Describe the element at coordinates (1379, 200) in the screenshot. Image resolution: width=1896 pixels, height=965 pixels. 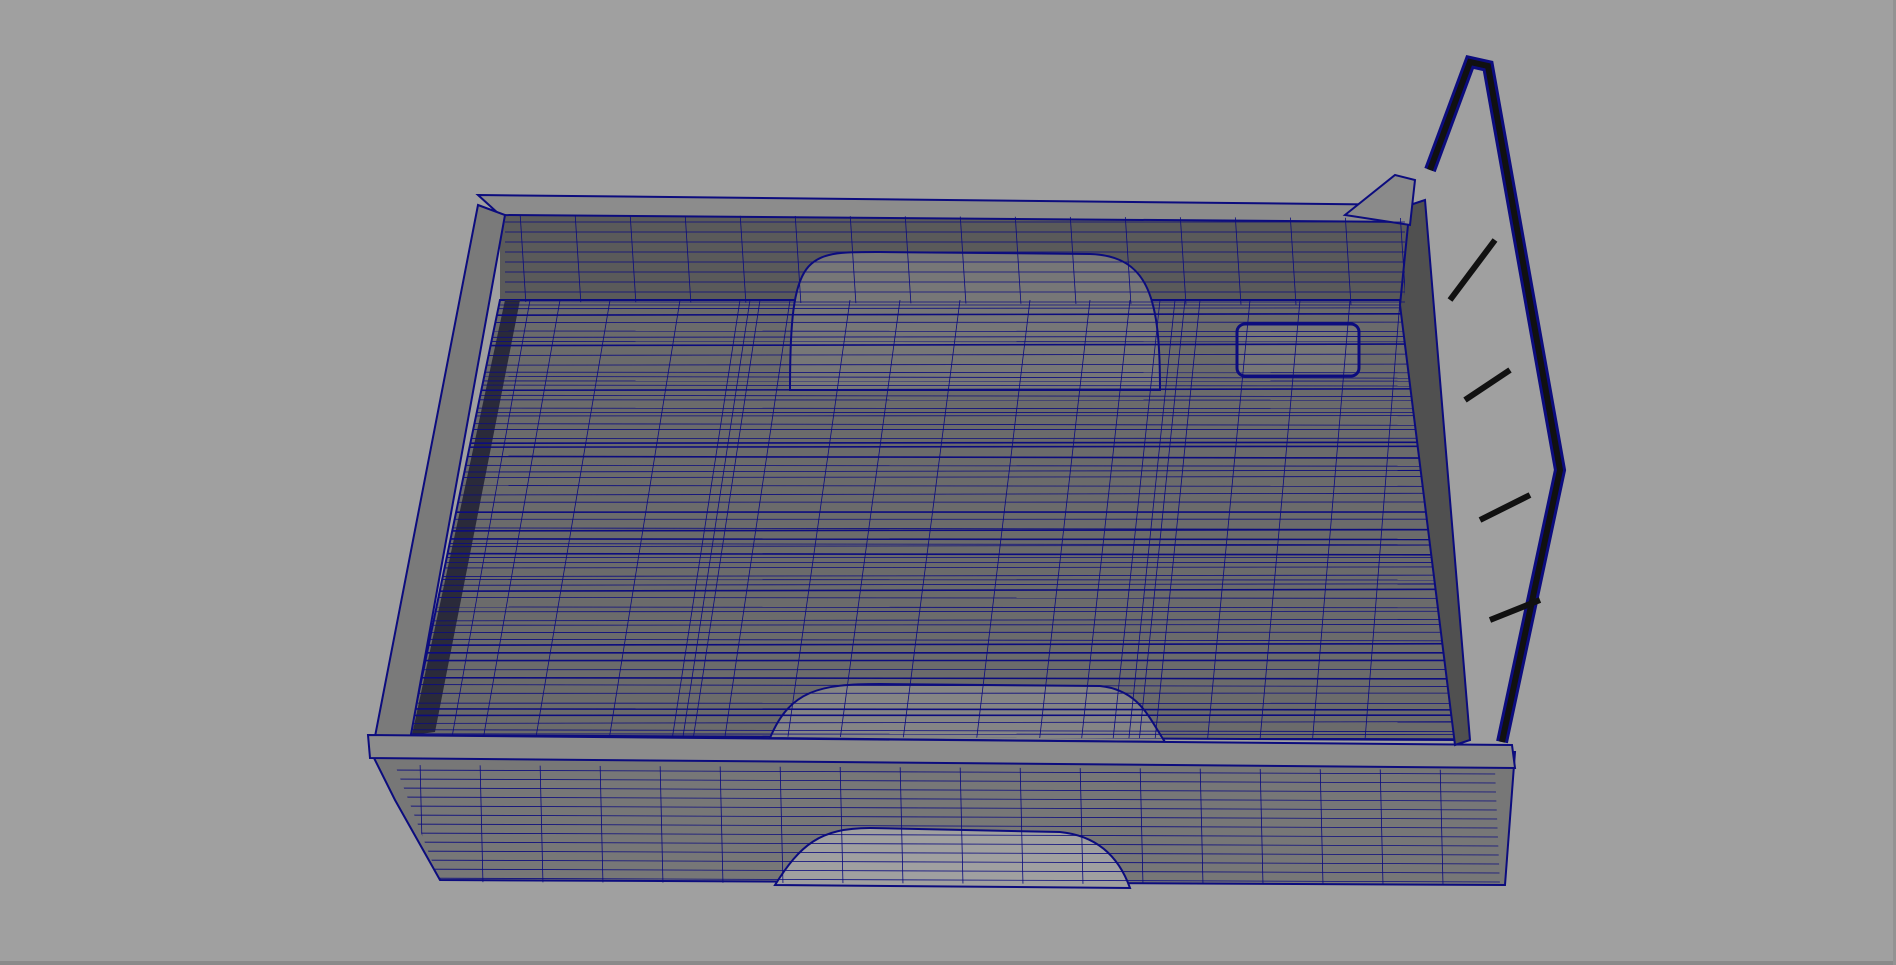
I see `rack-gusset` at that location.